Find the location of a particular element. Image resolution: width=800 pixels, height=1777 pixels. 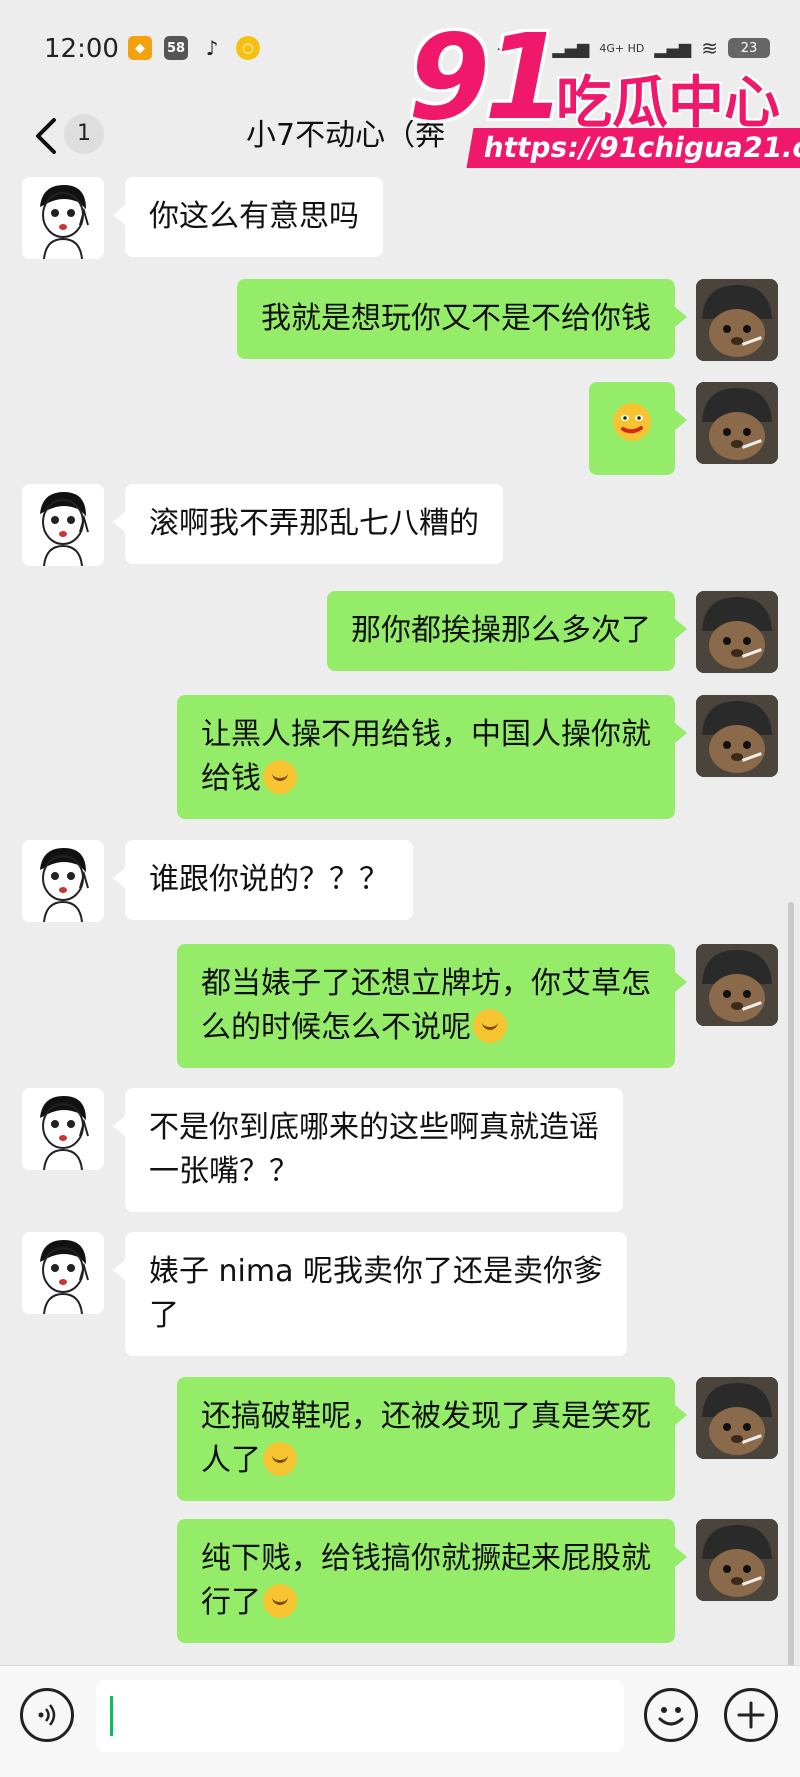

coin-icon: ○ is located at coordinates (248, 48).